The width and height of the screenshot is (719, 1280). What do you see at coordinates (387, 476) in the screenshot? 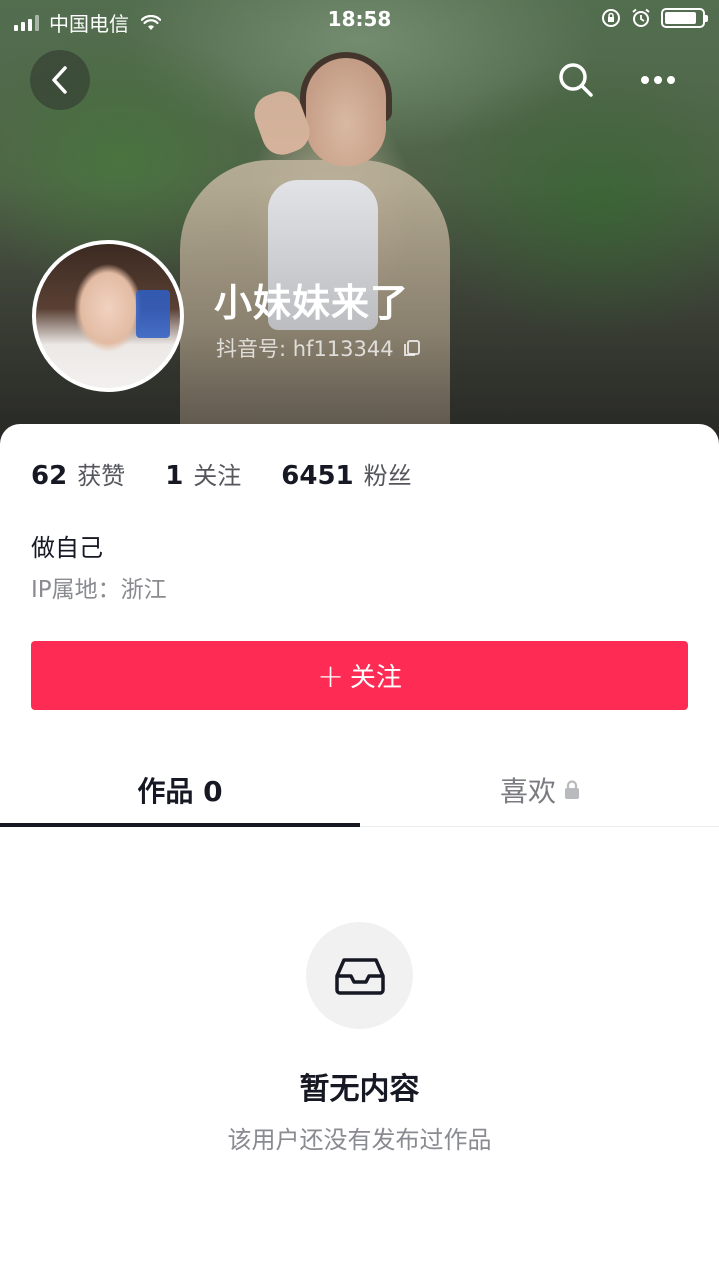
I see `stat-label: 粉丝` at bounding box center [387, 476].